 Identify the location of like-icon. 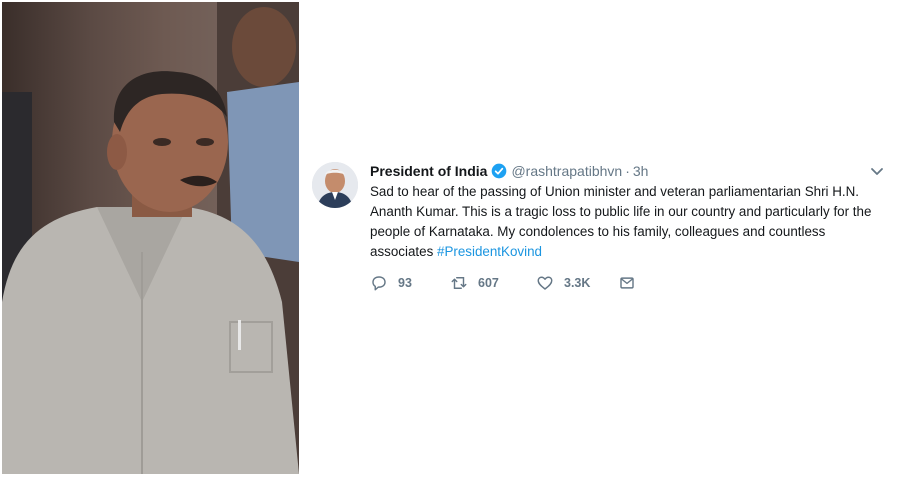
(545, 283).